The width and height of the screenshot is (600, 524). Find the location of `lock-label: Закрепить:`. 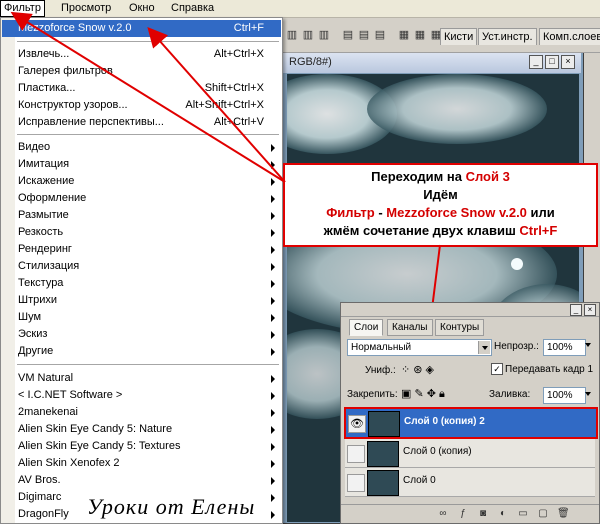

lock-label: Закрепить: is located at coordinates (372, 394).